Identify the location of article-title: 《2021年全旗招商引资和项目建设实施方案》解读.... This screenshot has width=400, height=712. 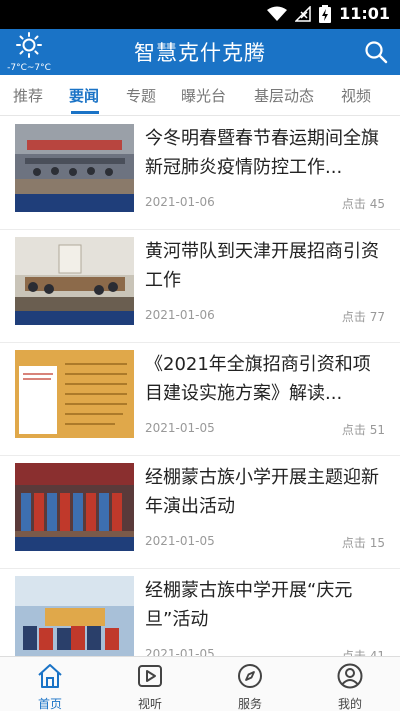
(258, 379).